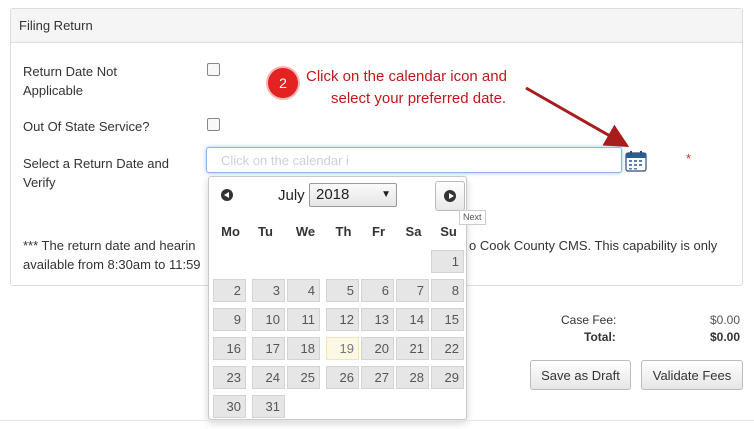 The image size is (754, 429). Describe the element at coordinates (580, 375) in the screenshot. I see `save-as-draft-button: Save as Draft` at that location.